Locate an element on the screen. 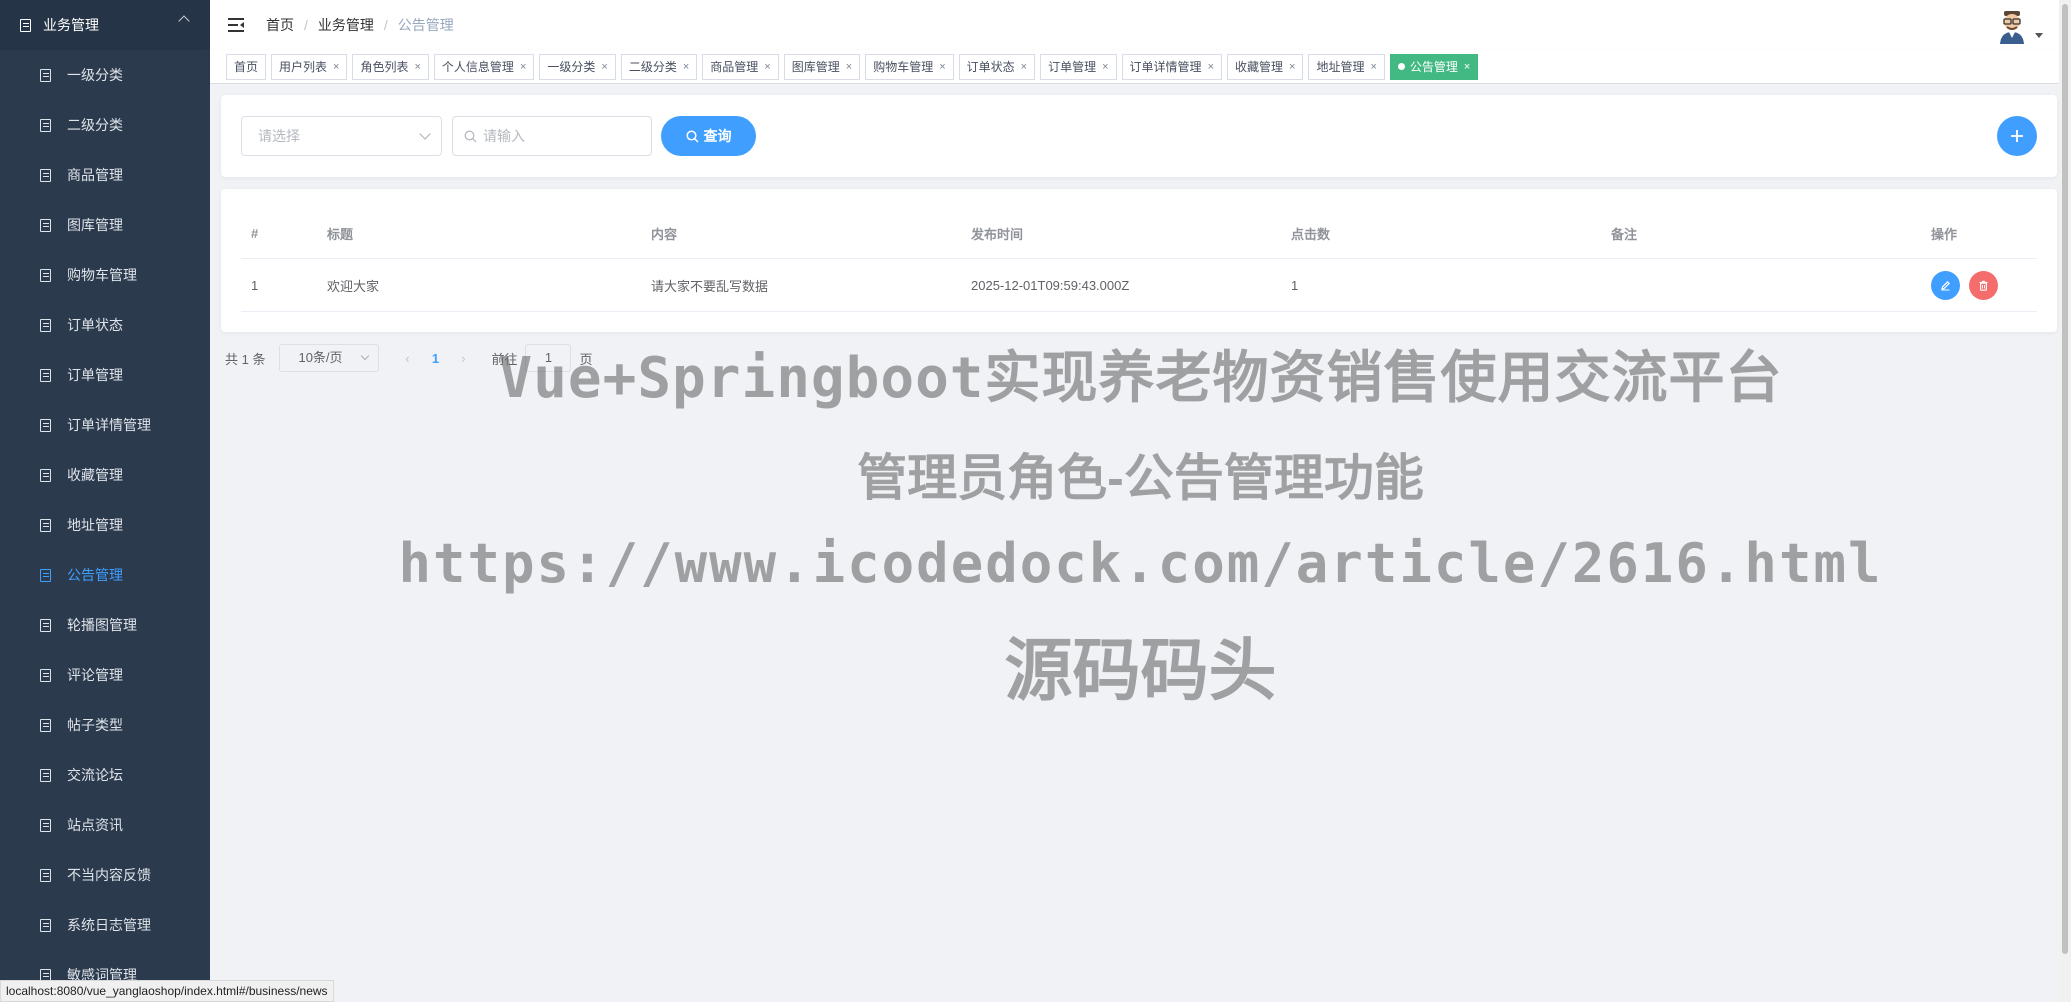  tag-label: 收藏管理 is located at coordinates (1259, 67).